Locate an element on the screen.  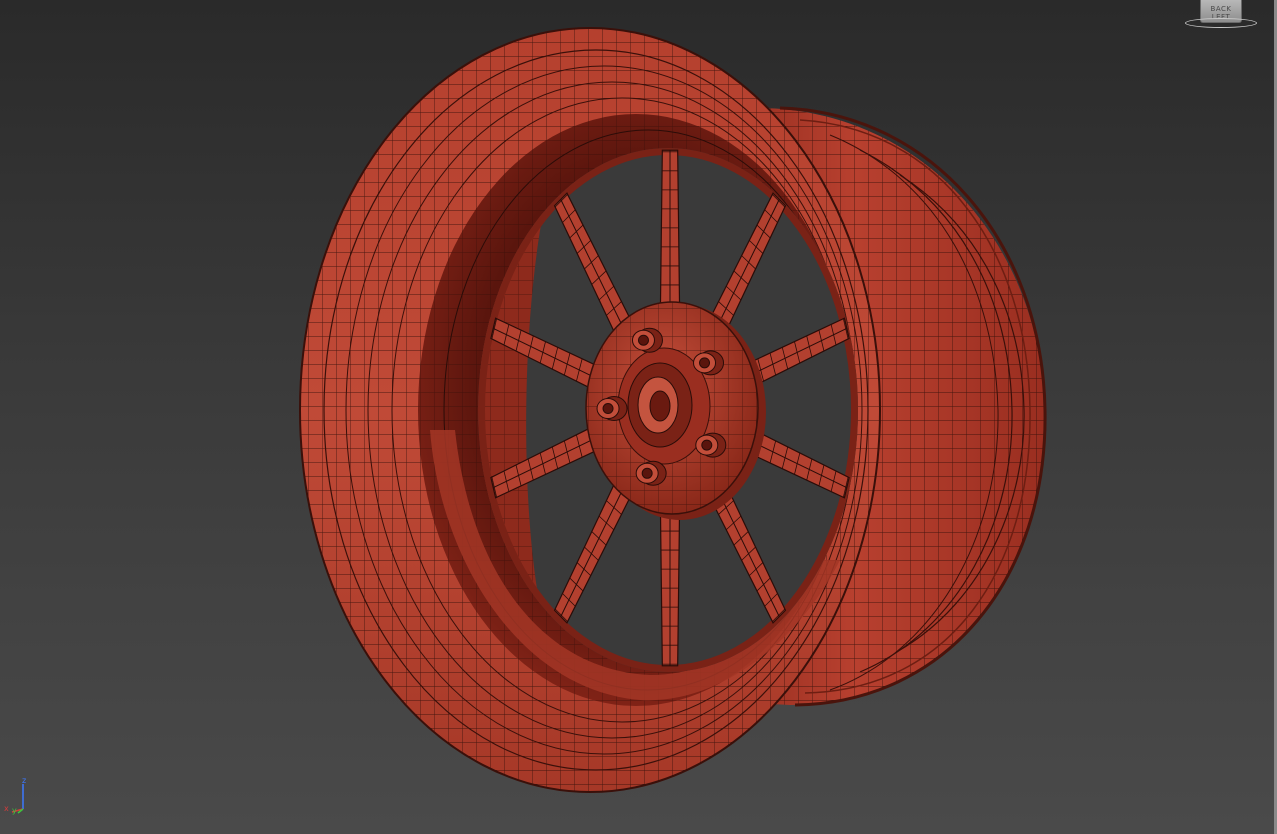
z-axis-label: z is located at coordinates (24, 780).